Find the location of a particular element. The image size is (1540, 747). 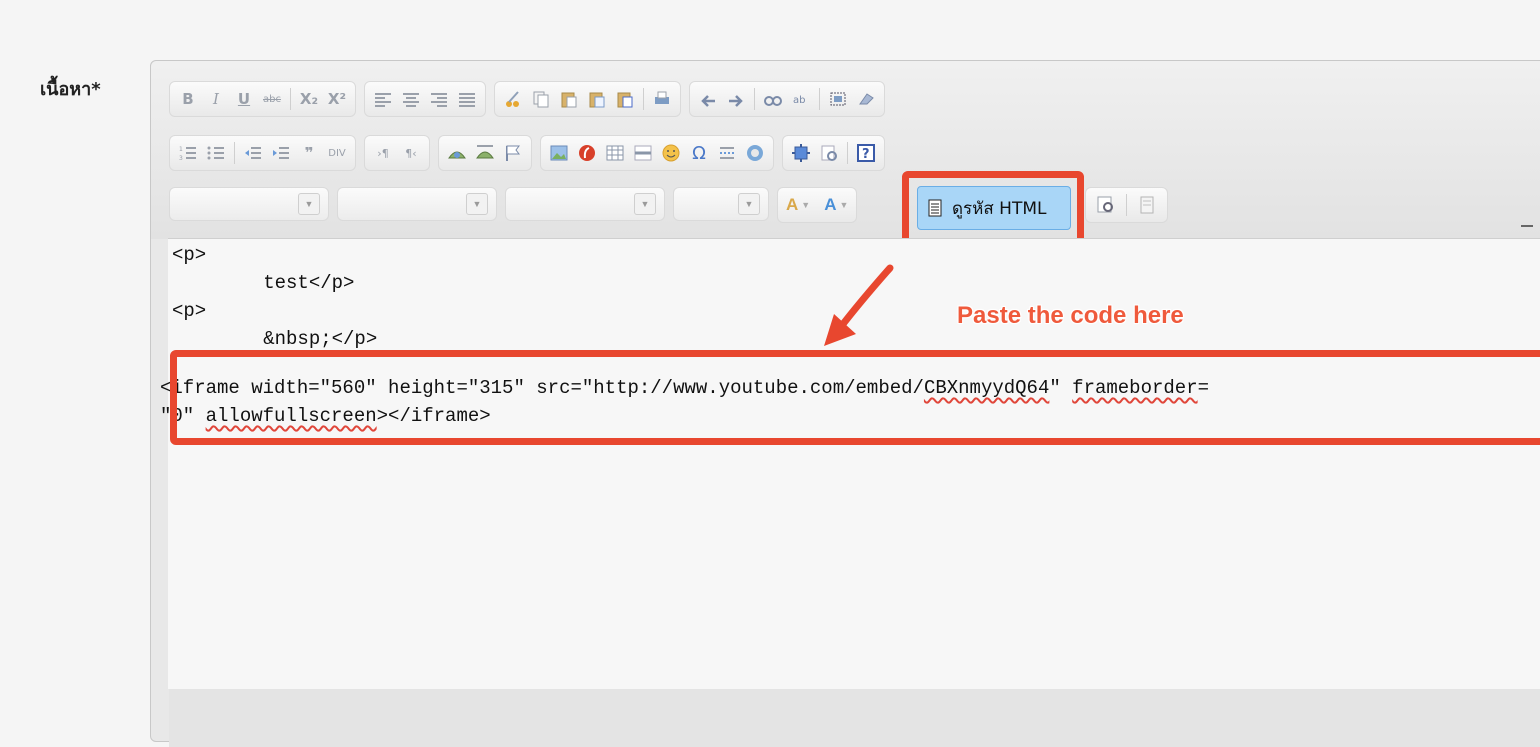

style-combo: ▼ is located at coordinates (249, 204).